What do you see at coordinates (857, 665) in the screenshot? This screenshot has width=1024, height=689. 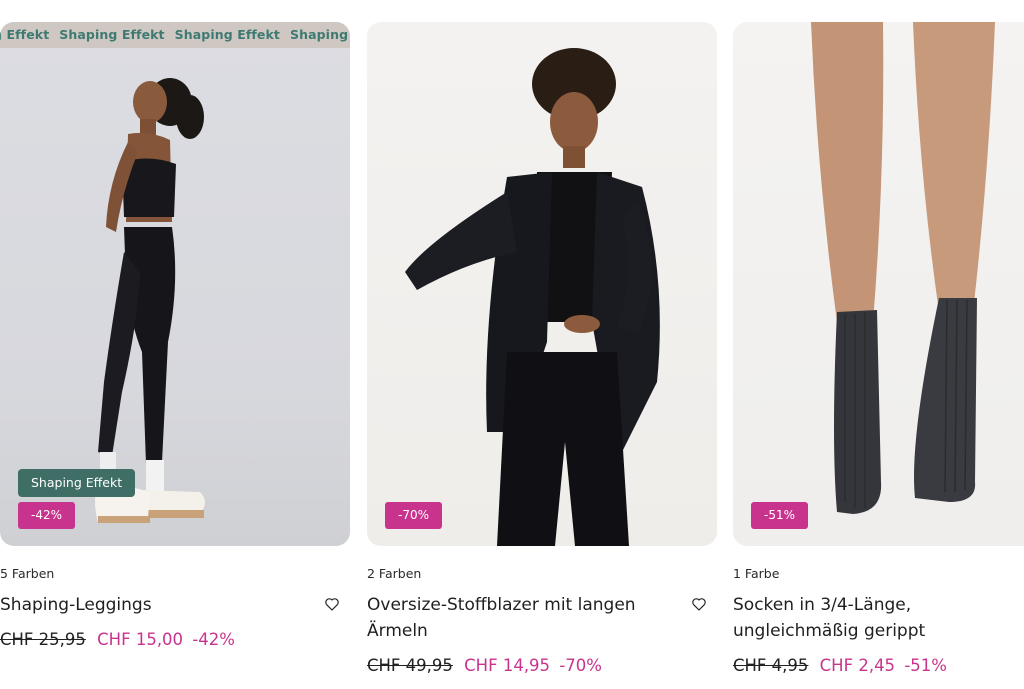 I see `sale-price: CHF 2,45` at bounding box center [857, 665].